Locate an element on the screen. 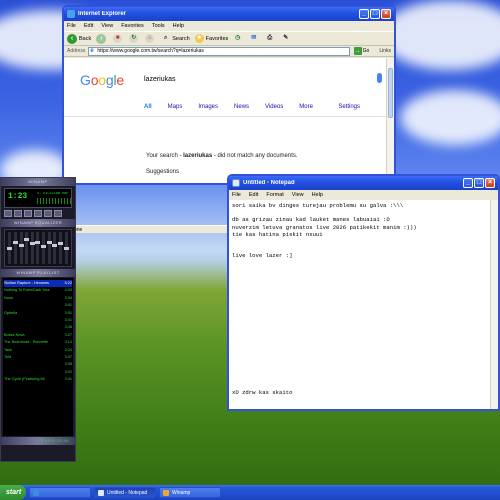 The height and width of the screenshot is (500, 500). links-button: Links is located at coordinates (385, 51).